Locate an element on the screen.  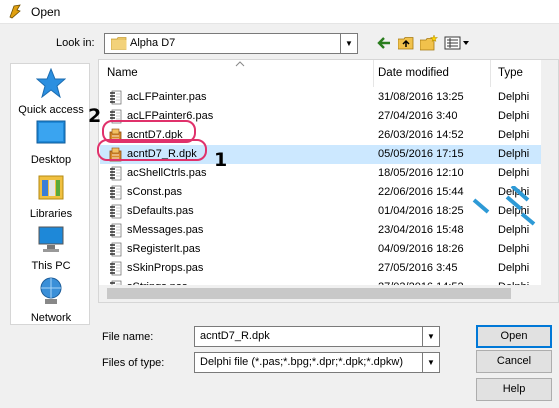
title-bar: Open is located at coordinates (279, 12).